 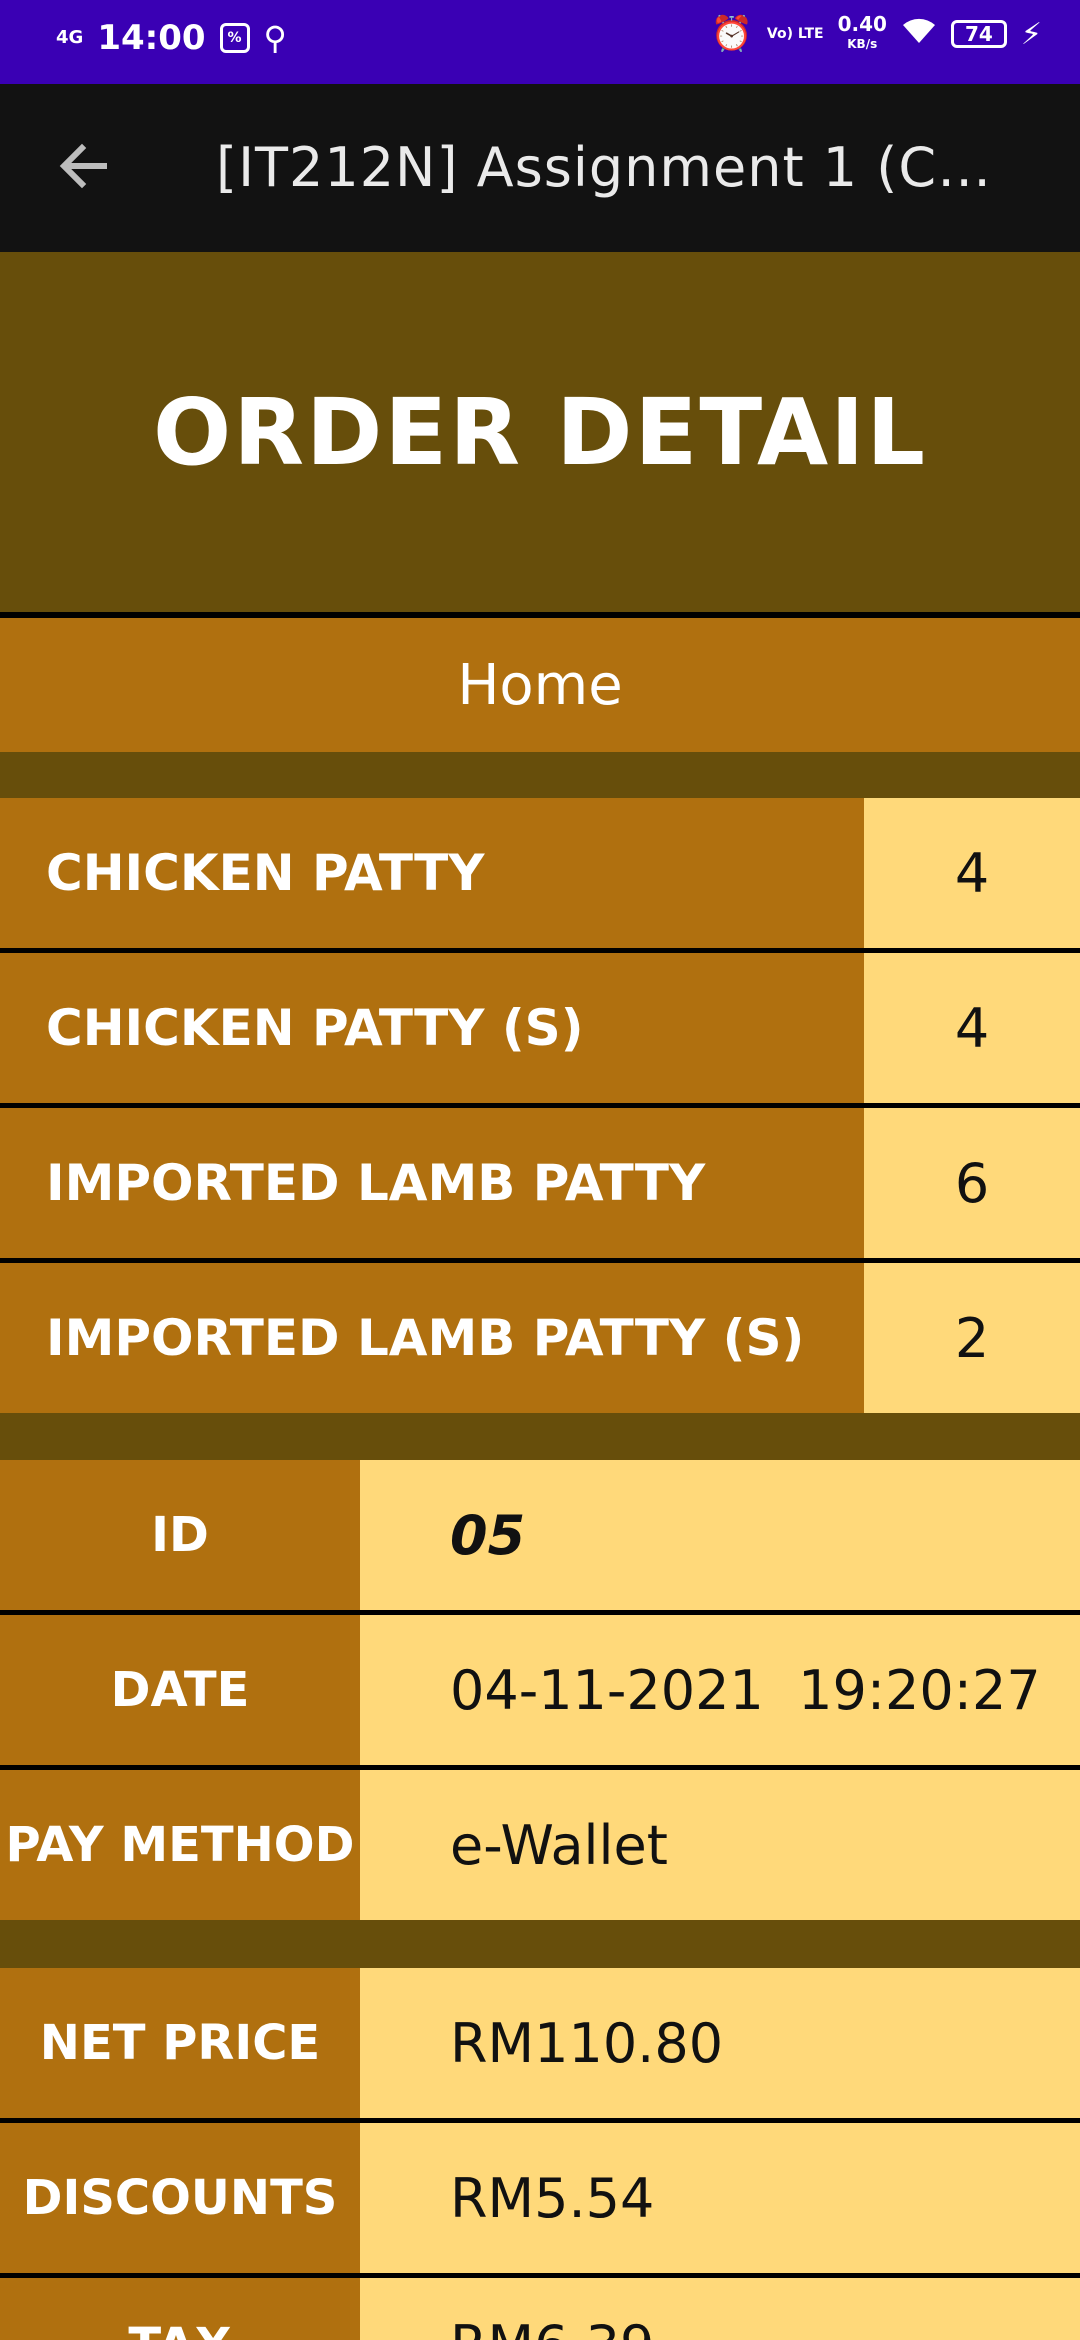 What do you see at coordinates (795, 34) in the screenshot?
I see `volte-indicator: Vo) LTE` at bounding box center [795, 34].